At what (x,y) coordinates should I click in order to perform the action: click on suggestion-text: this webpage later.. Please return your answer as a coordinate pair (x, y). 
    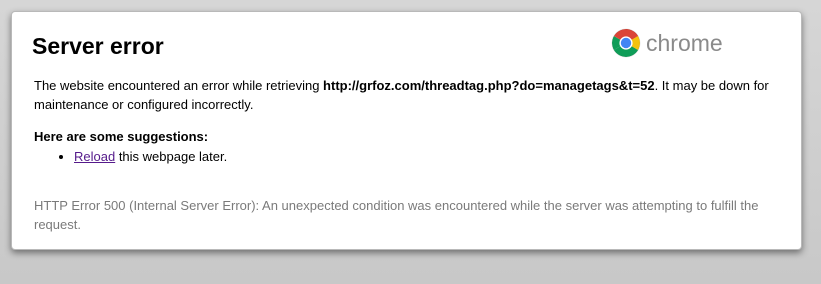
    Looking at the image, I should click on (171, 156).